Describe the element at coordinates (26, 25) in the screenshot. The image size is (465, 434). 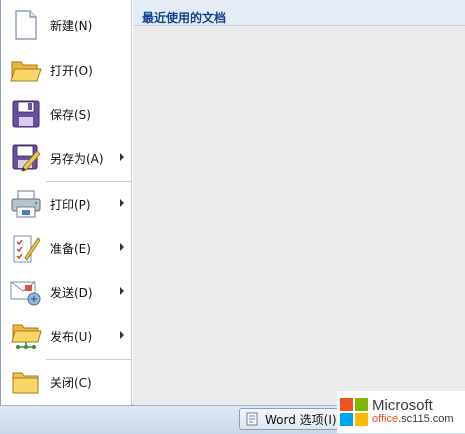
I see `new-document-icon` at that location.